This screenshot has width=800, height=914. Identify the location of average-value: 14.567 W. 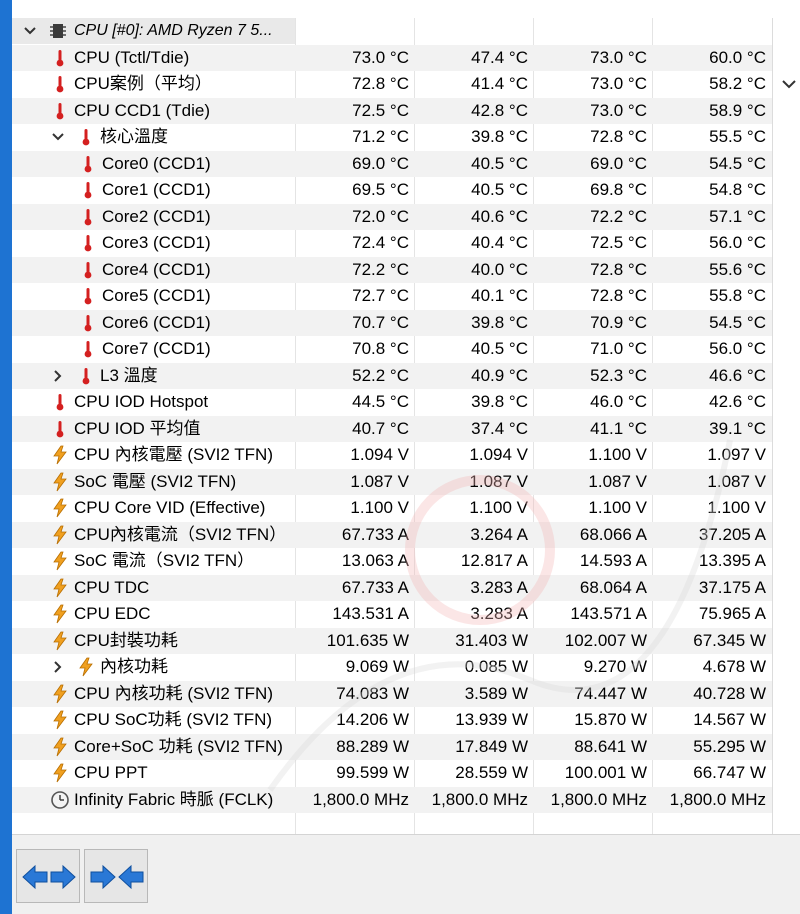
(729, 719).